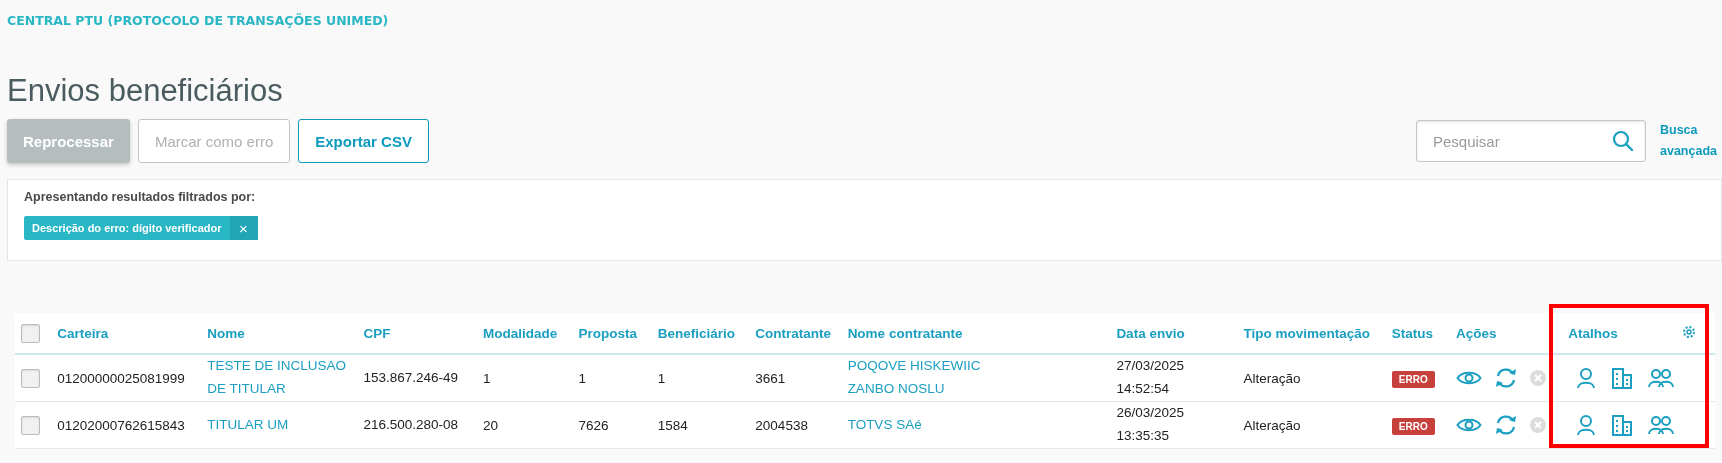 The width and height of the screenshot is (1722, 463). What do you see at coordinates (248, 425) in the screenshot?
I see `name-link: TITULAR UM` at bounding box center [248, 425].